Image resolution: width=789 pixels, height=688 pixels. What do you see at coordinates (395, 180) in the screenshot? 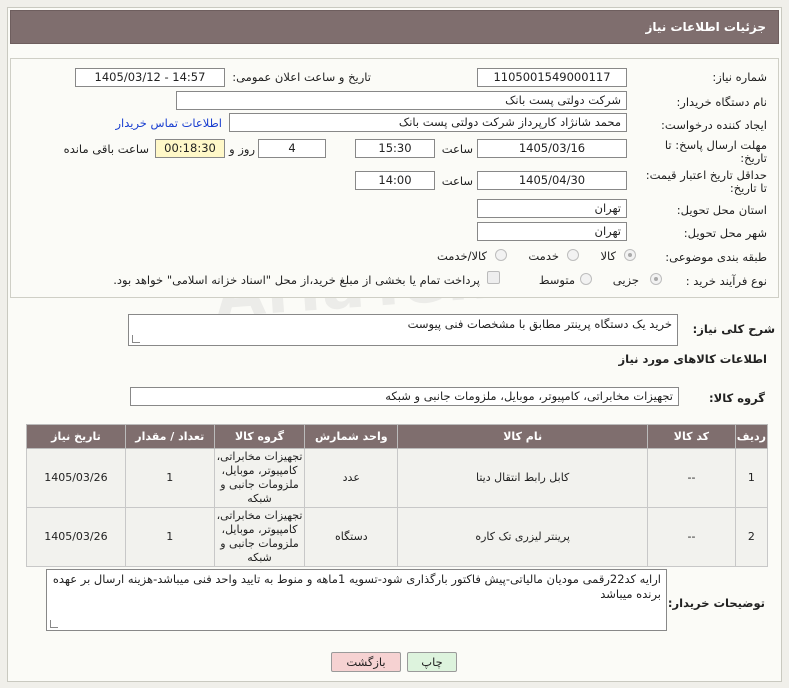
I see `price-validity-time-field: 14:00` at bounding box center [395, 180].